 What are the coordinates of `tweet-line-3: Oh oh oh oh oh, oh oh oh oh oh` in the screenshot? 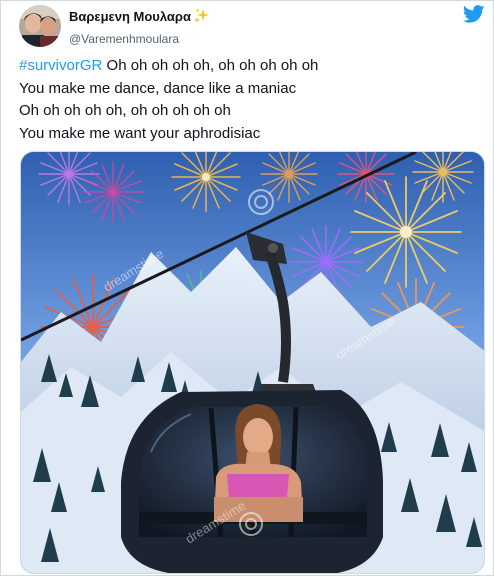 It's located at (125, 110).